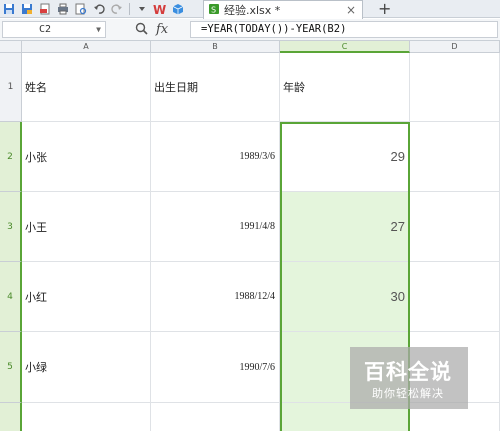 This screenshot has height=431, width=500. What do you see at coordinates (63, 9) in the screenshot?
I see `print-icon` at bounding box center [63, 9].